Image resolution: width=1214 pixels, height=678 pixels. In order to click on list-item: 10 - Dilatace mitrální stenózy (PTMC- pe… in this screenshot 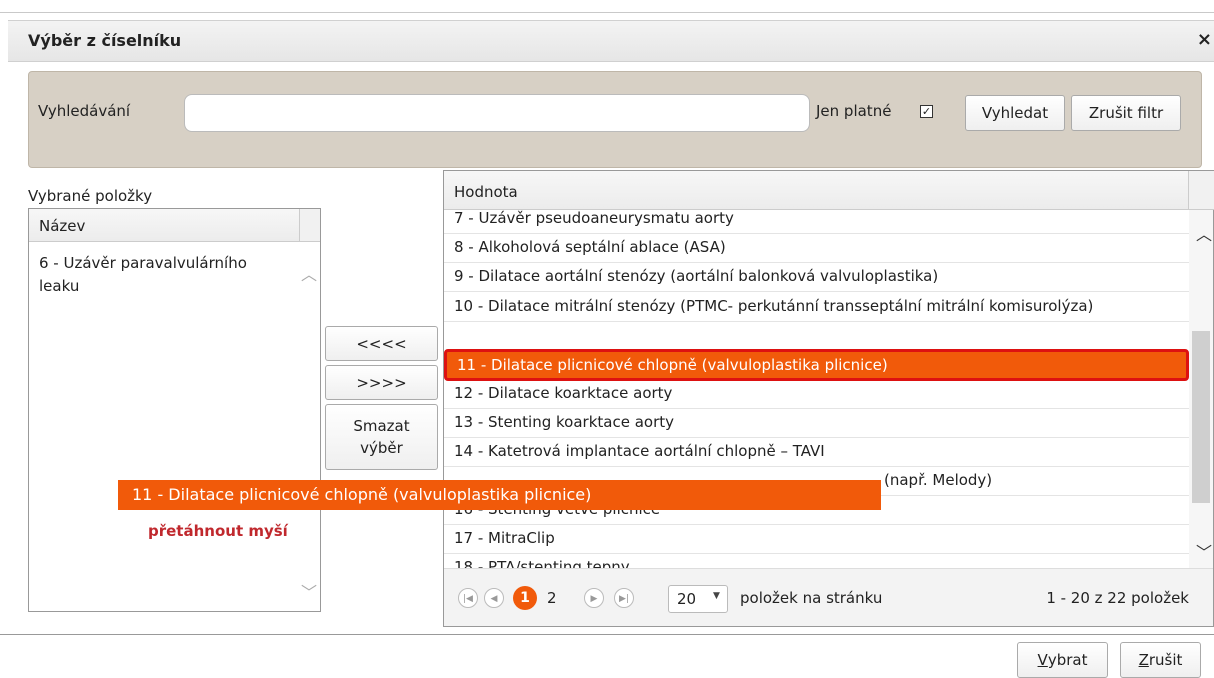, I will do `click(816, 306)`.